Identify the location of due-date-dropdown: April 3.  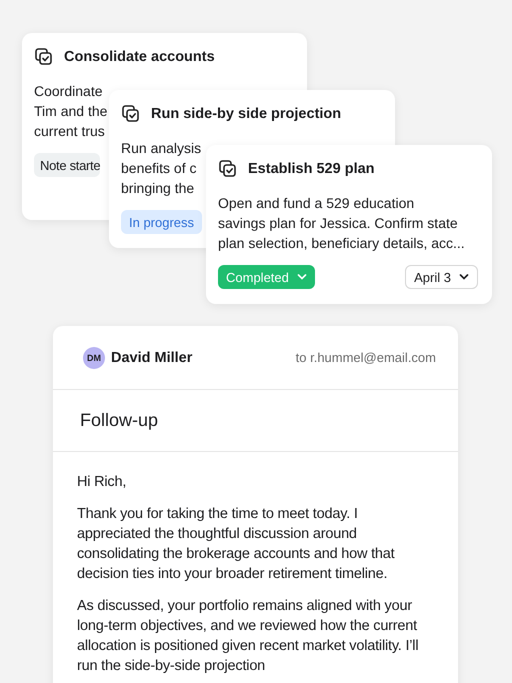
(441, 277).